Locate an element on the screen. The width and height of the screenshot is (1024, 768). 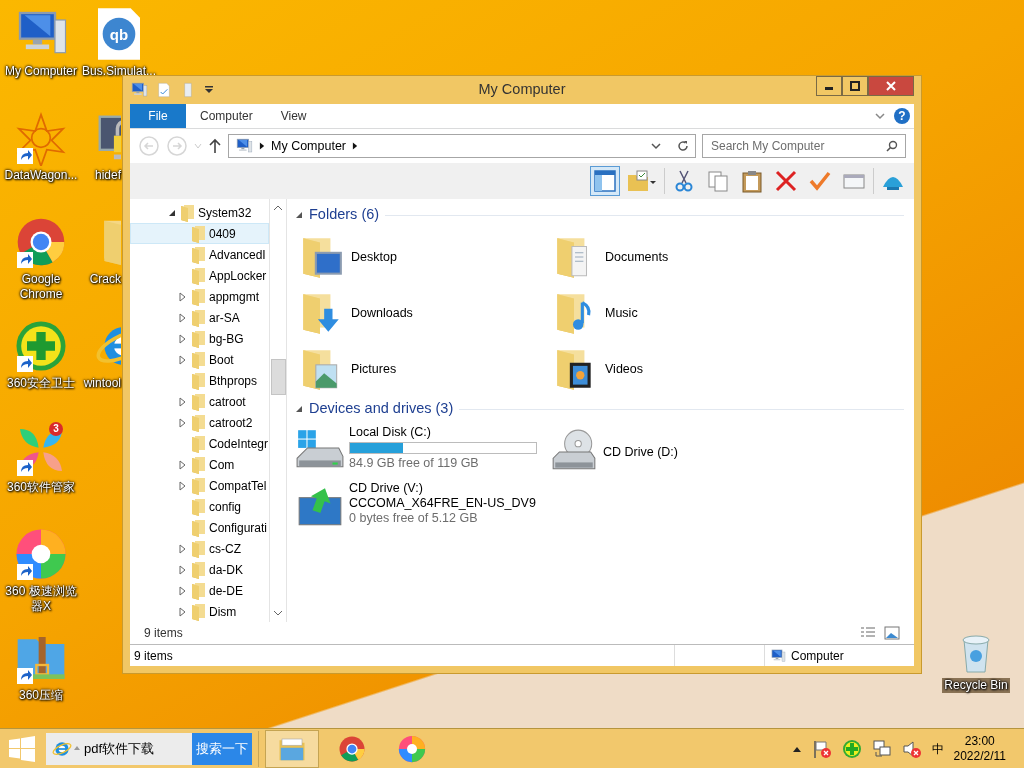
refresh-icon is located at coordinates (683, 146).